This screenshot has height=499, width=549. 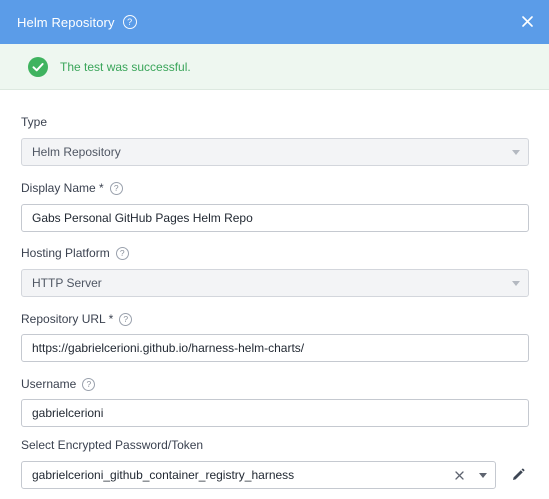 I want to click on hosting-platform-select: HTTP Server, so click(x=275, y=283).